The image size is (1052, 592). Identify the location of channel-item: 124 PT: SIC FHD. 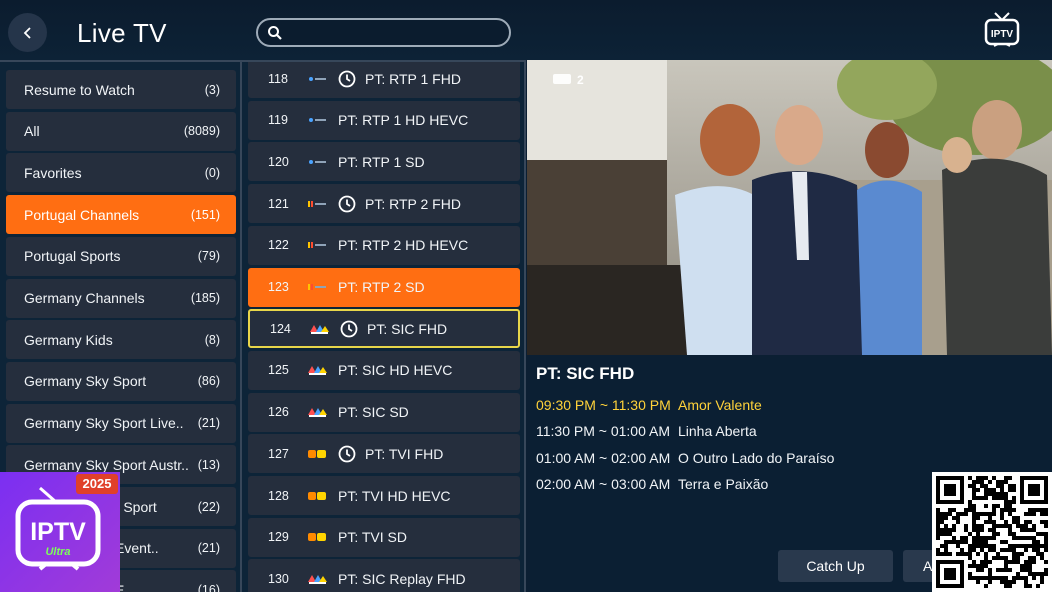
(384, 329).